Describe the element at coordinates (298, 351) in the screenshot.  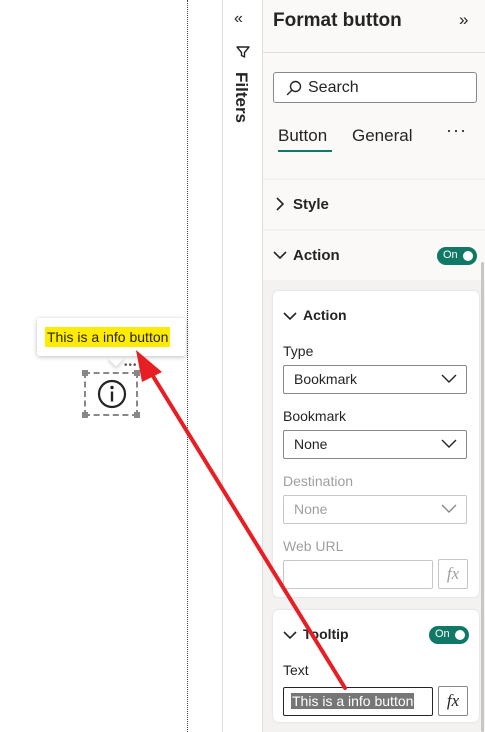
I see `type-label: Type` at that location.